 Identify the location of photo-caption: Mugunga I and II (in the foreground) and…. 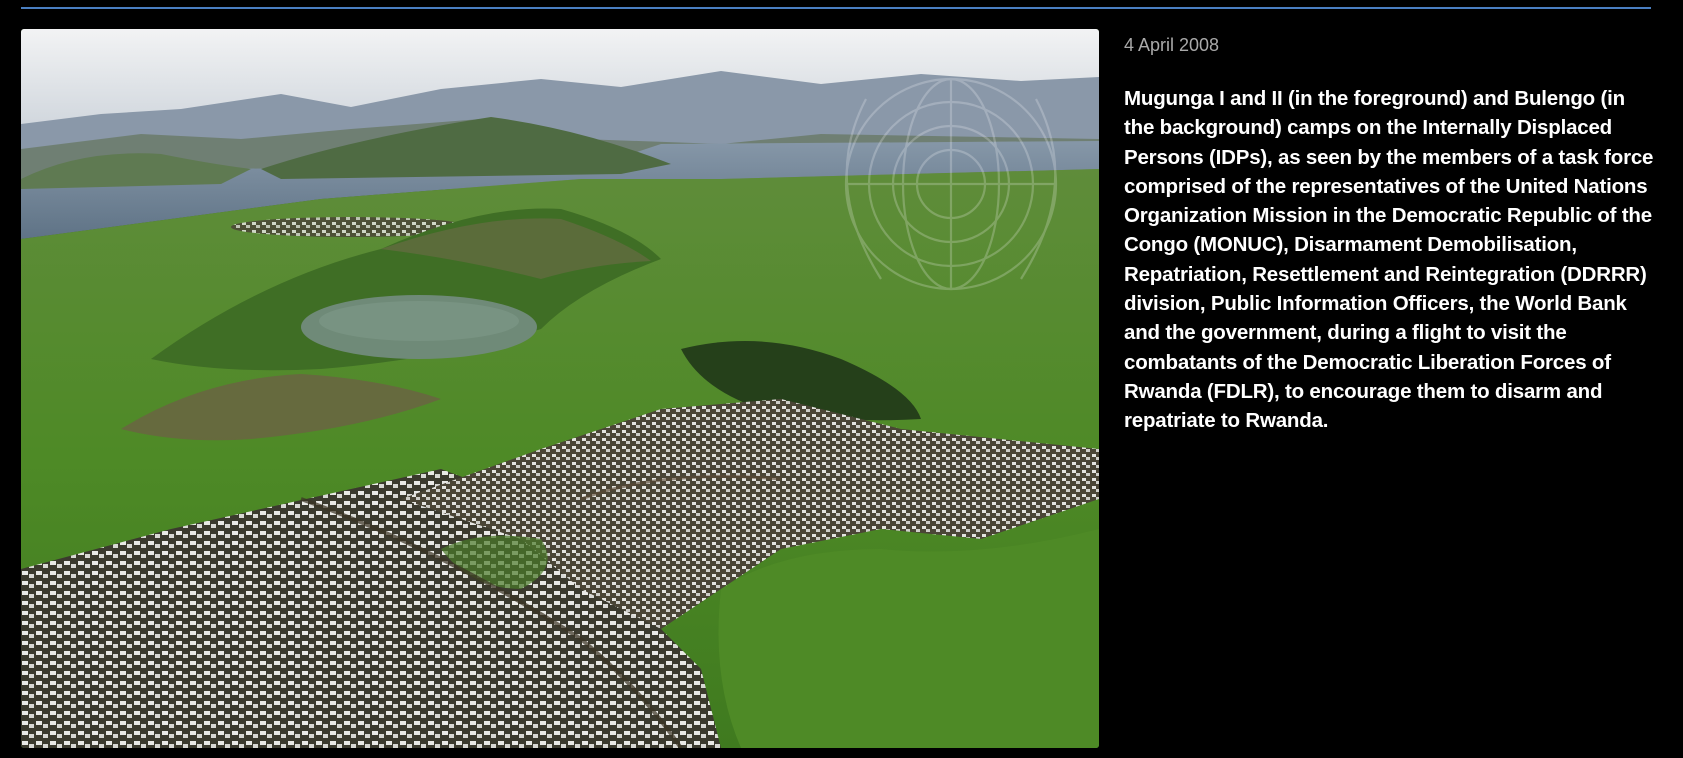
(1389, 260).